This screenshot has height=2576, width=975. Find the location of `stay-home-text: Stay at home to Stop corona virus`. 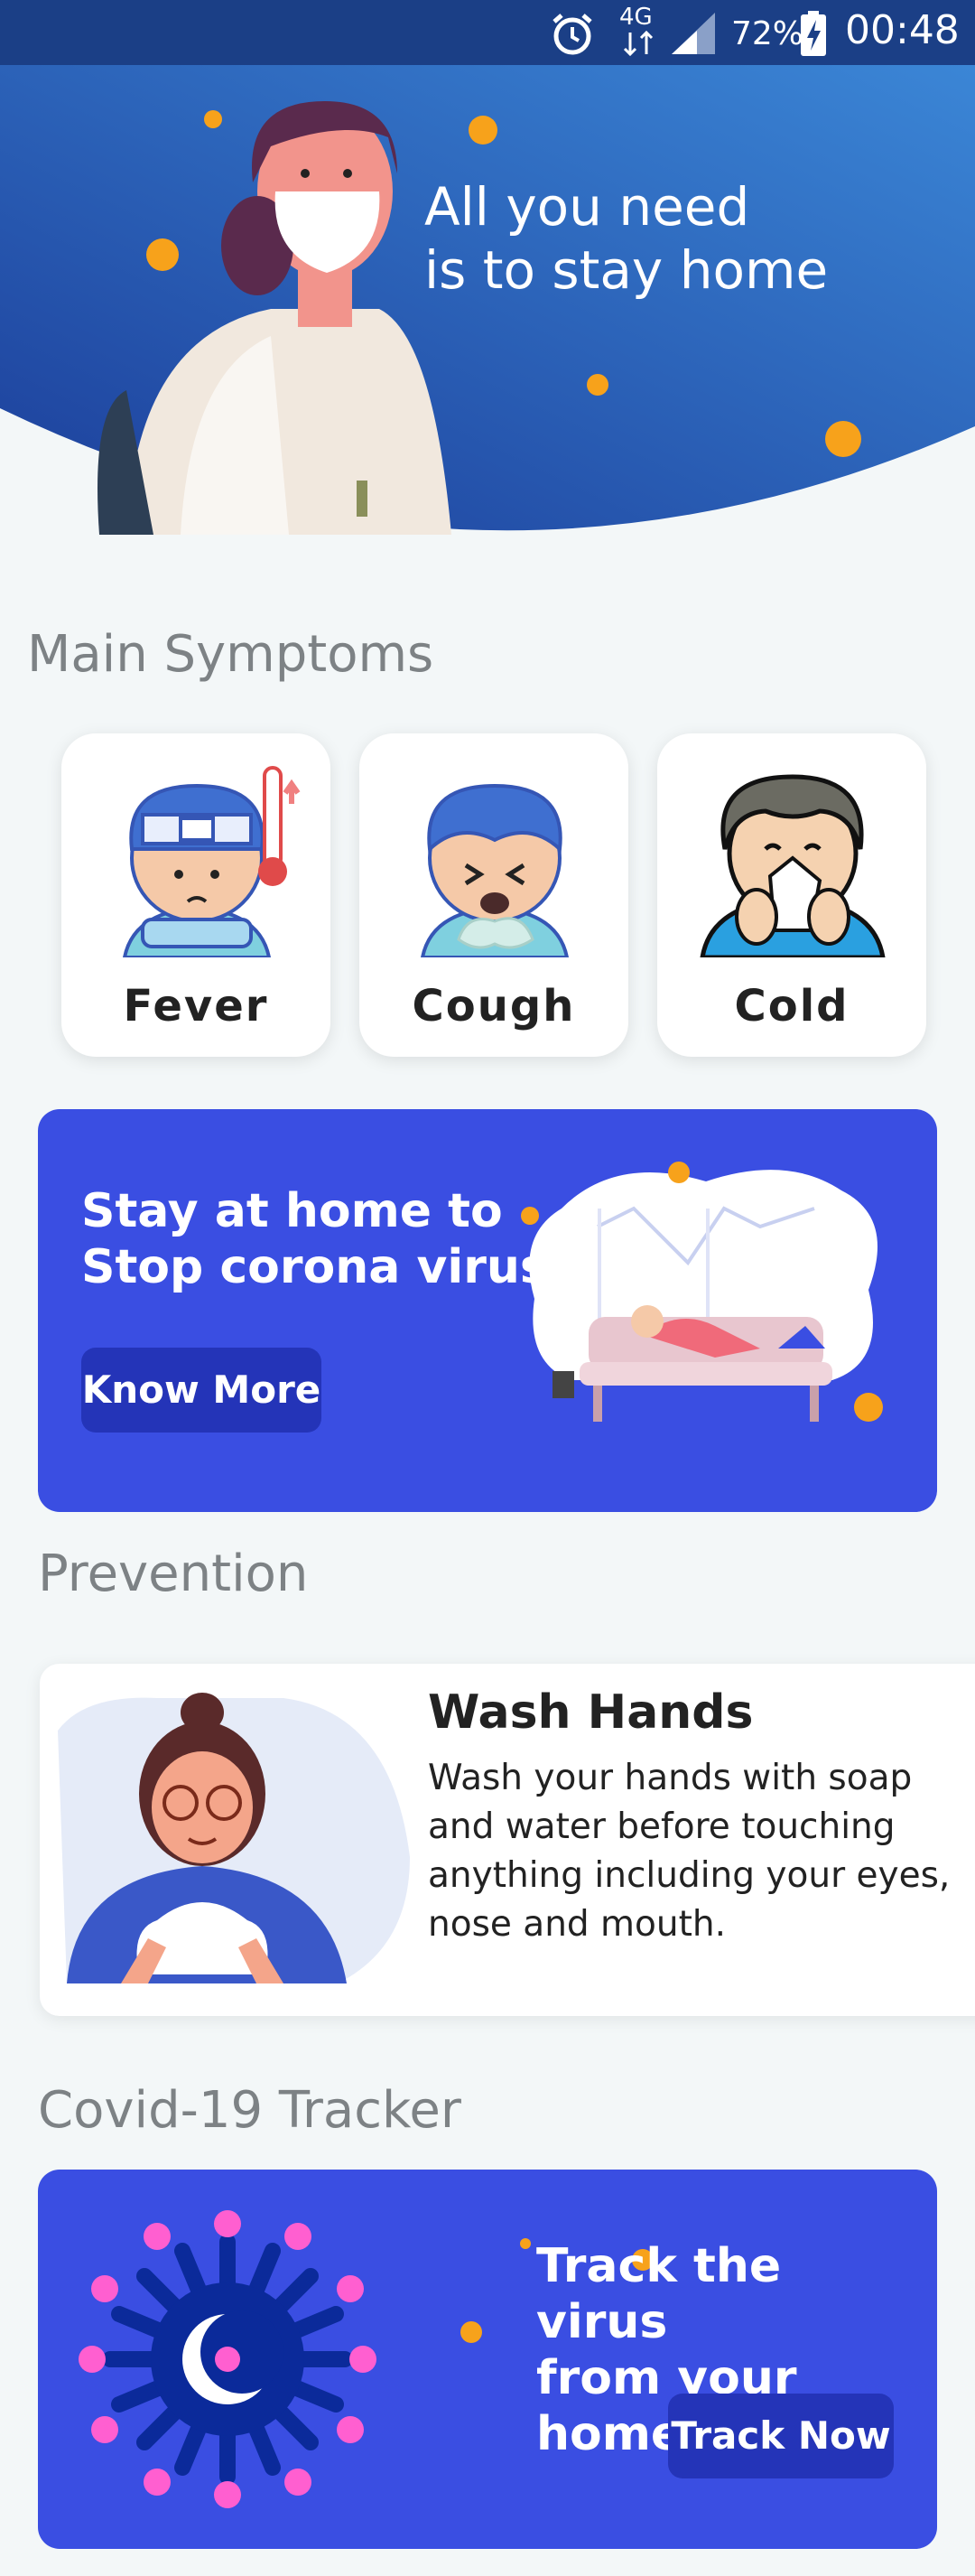

stay-home-text: Stay at home to Stop corona virus is located at coordinates (316, 1239).